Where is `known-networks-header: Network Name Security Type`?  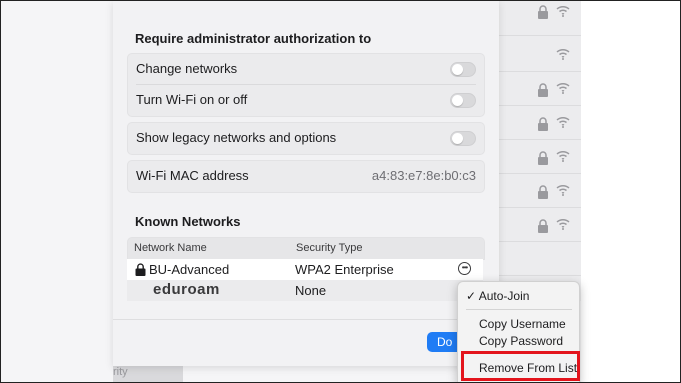 known-networks-header: Network Name Security Type is located at coordinates (306, 248).